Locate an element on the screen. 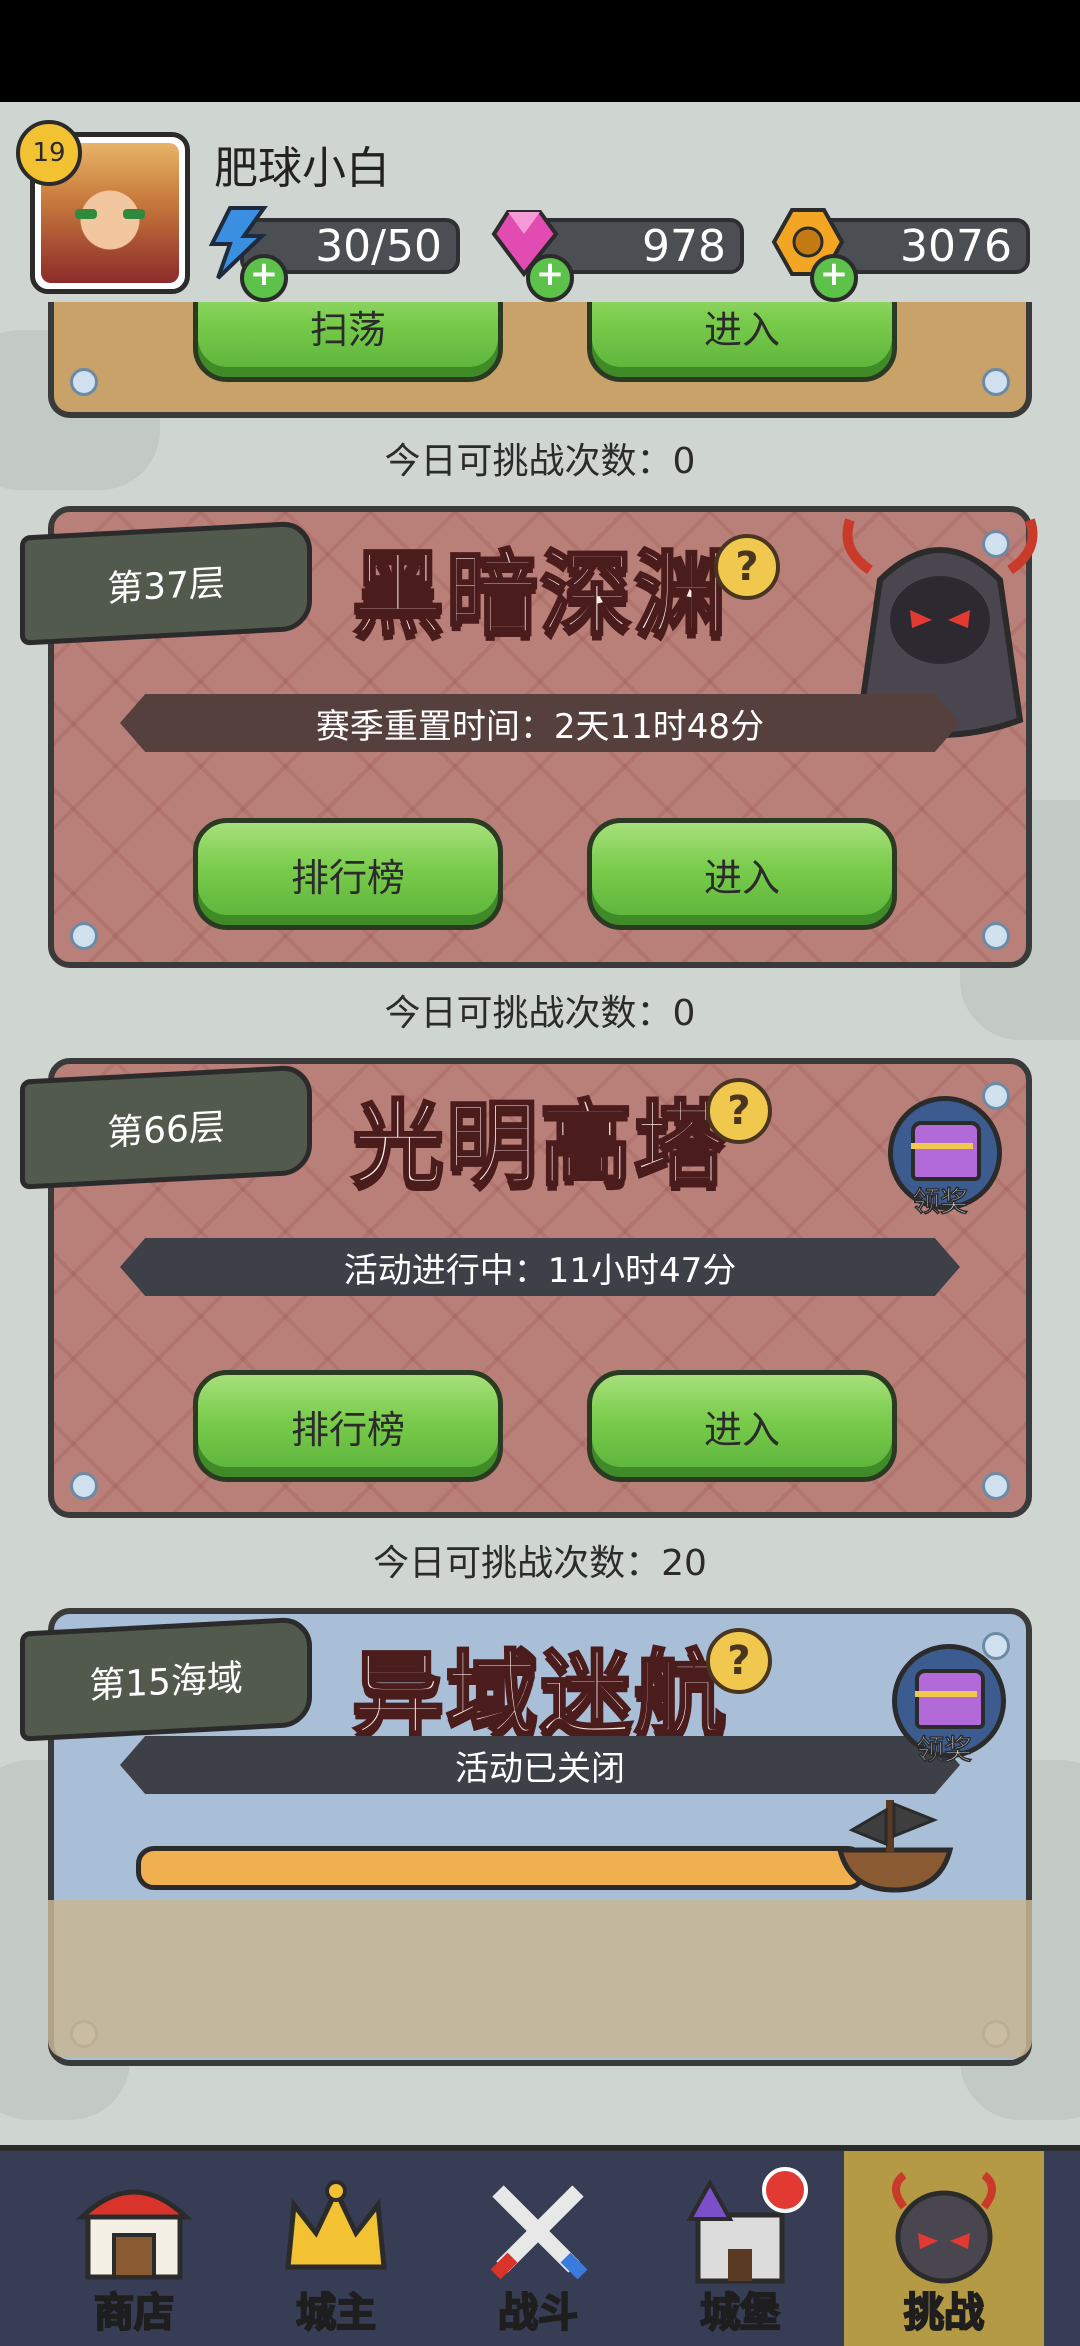 The height and width of the screenshot is (2346, 1080). nav-shop-label: 商店 is located at coordinates (134, 2313).